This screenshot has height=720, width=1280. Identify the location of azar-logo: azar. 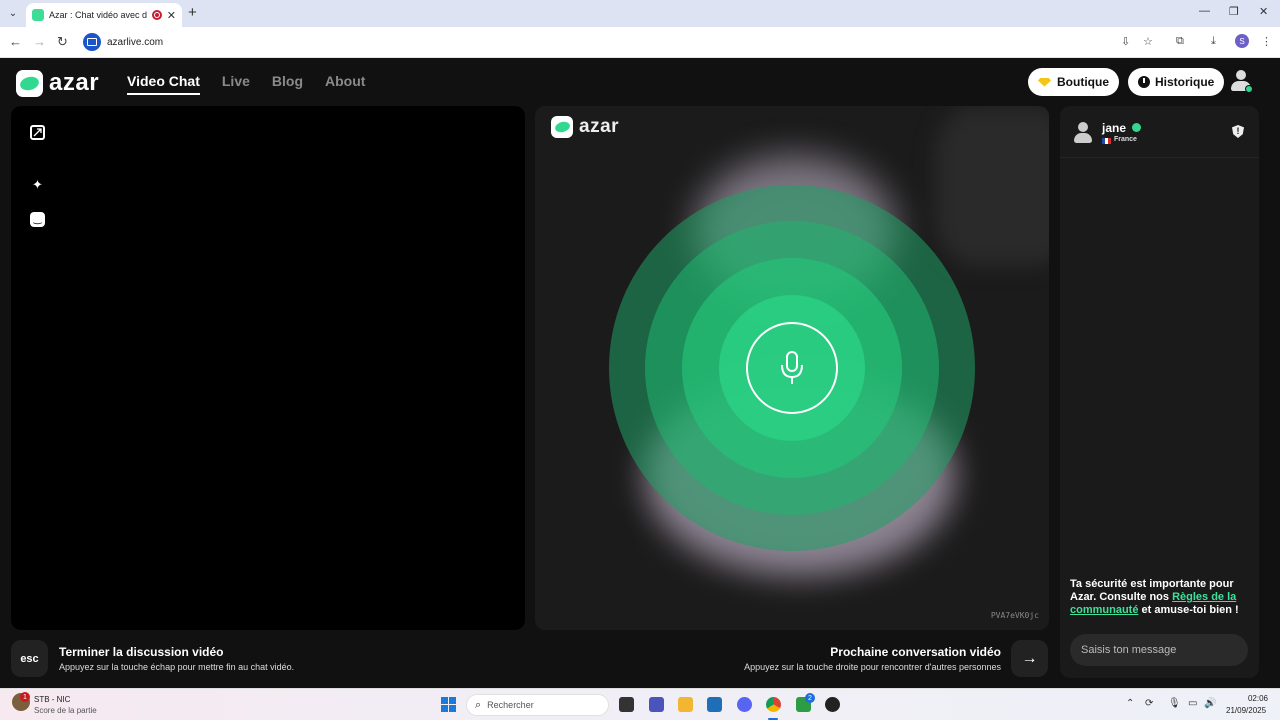
(57, 83).